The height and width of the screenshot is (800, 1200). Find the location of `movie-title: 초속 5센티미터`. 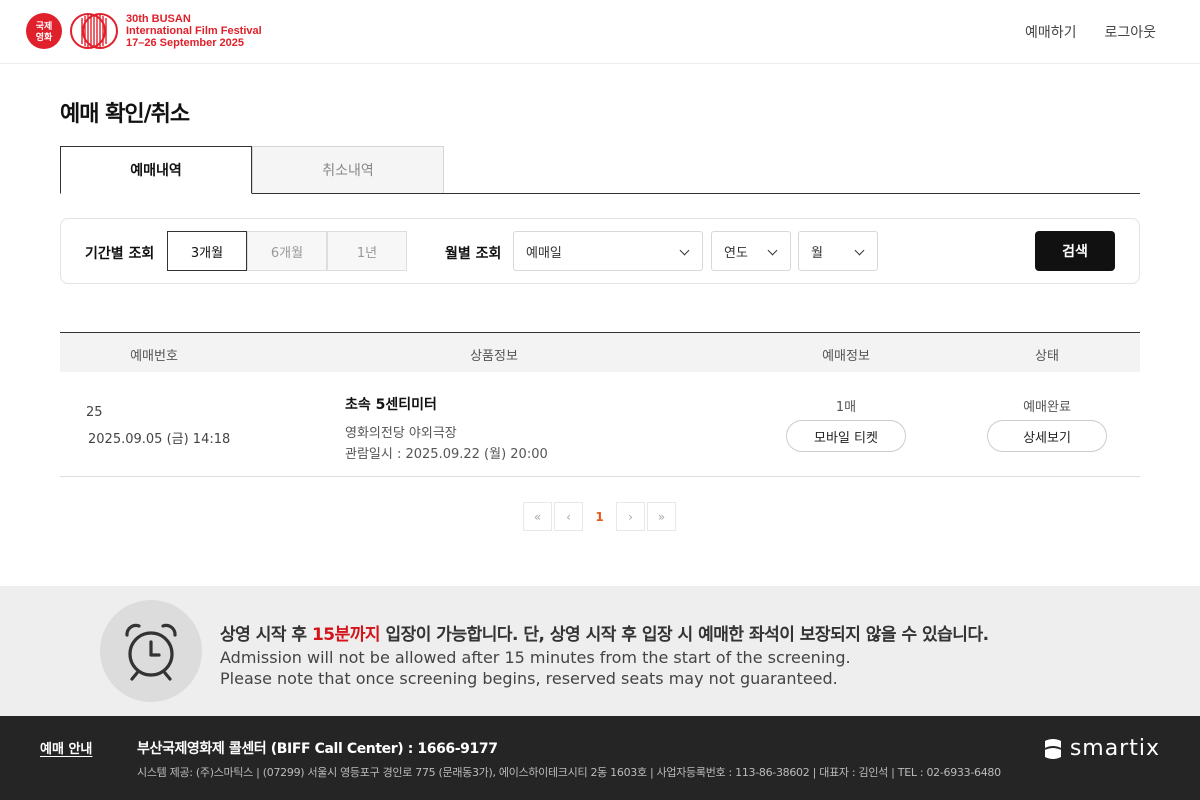

movie-title: 초속 5센티미터 is located at coordinates (391, 405).